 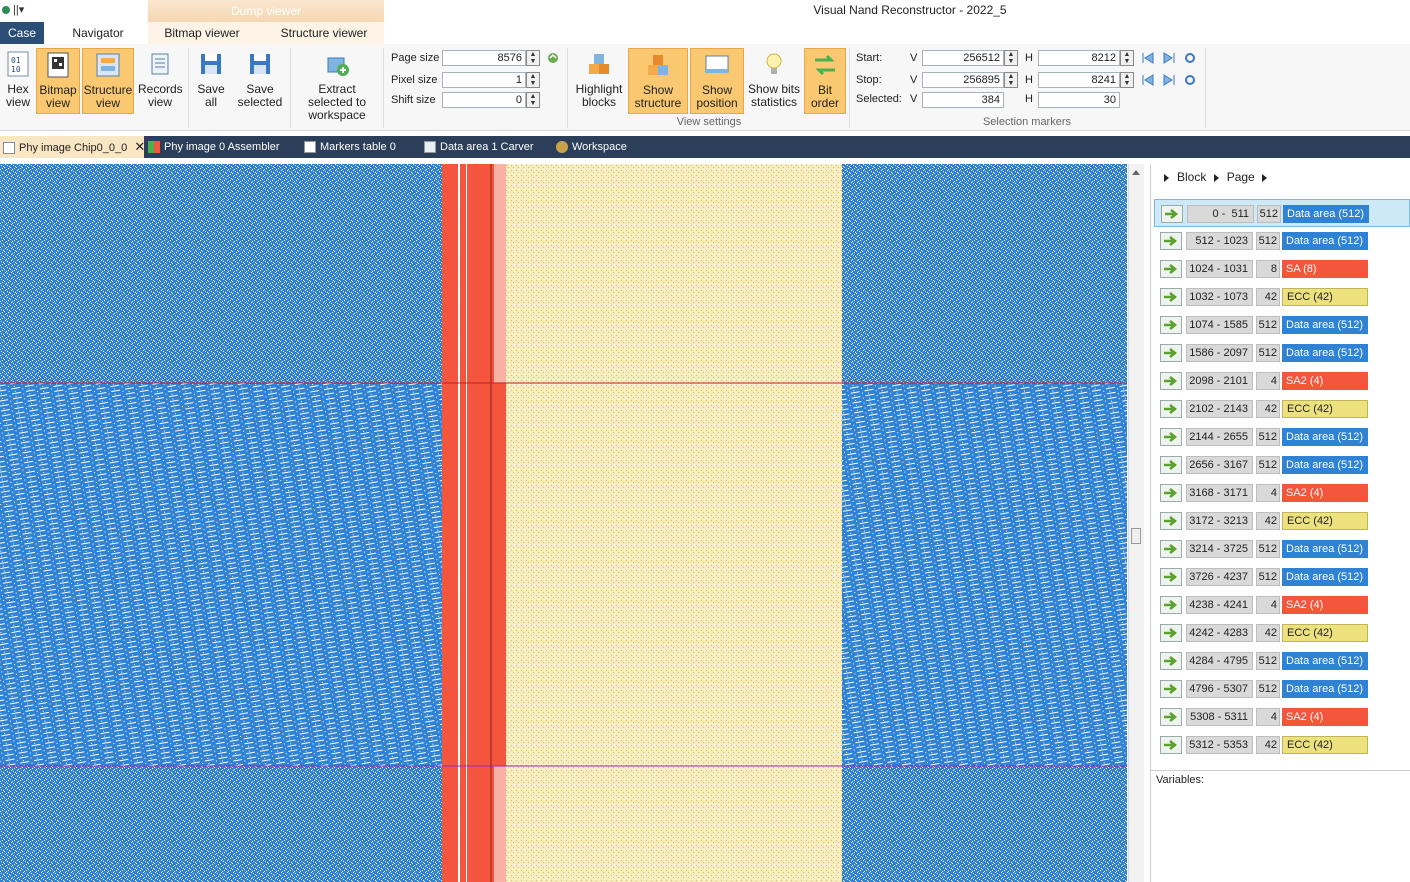 What do you see at coordinates (1282, 577) in the screenshot?
I see `structure-row: 3726 - 4237 512 Data area (512)` at bounding box center [1282, 577].